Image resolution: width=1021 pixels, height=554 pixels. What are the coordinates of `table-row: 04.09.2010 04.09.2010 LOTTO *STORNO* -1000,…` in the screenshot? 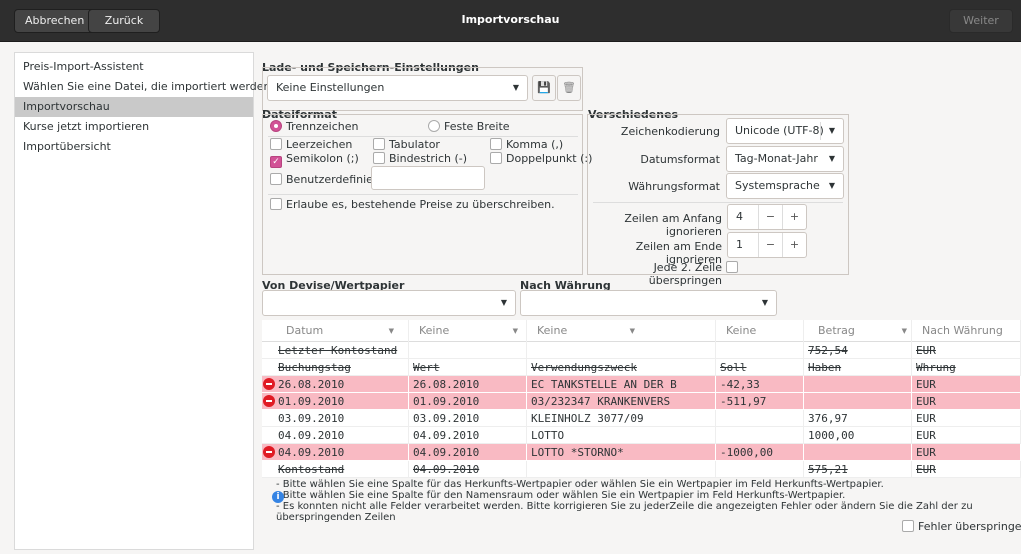 It's located at (641, 452).